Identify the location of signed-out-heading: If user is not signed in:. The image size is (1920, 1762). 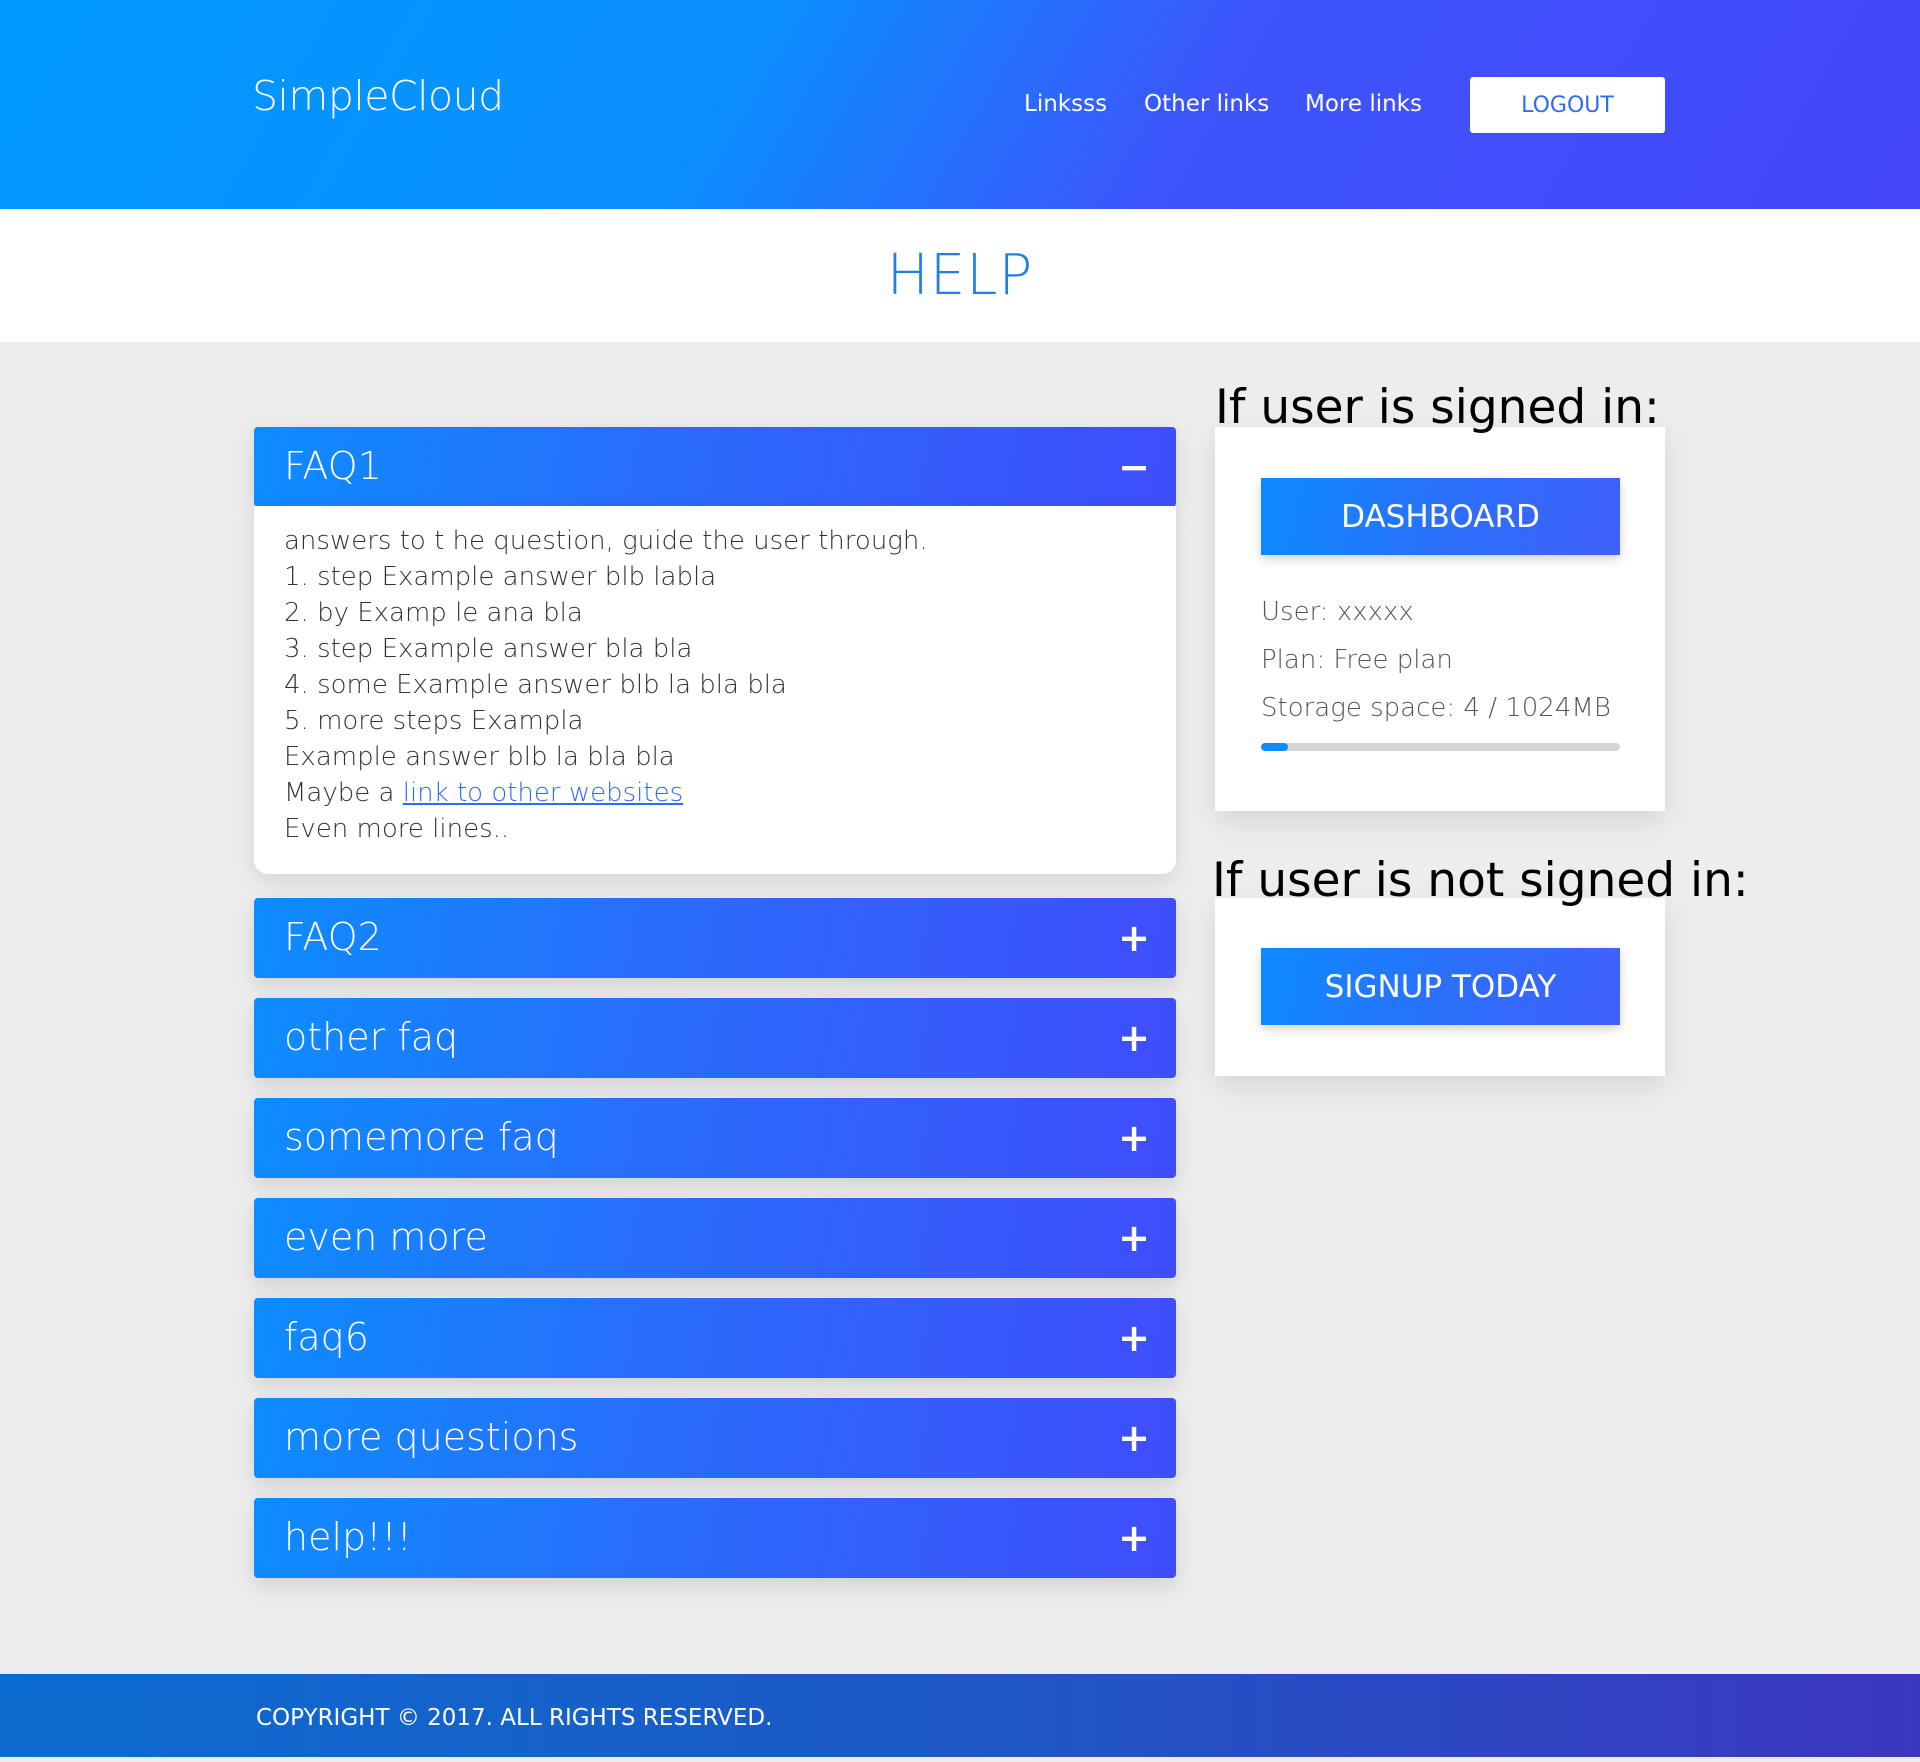
(1480, 880).